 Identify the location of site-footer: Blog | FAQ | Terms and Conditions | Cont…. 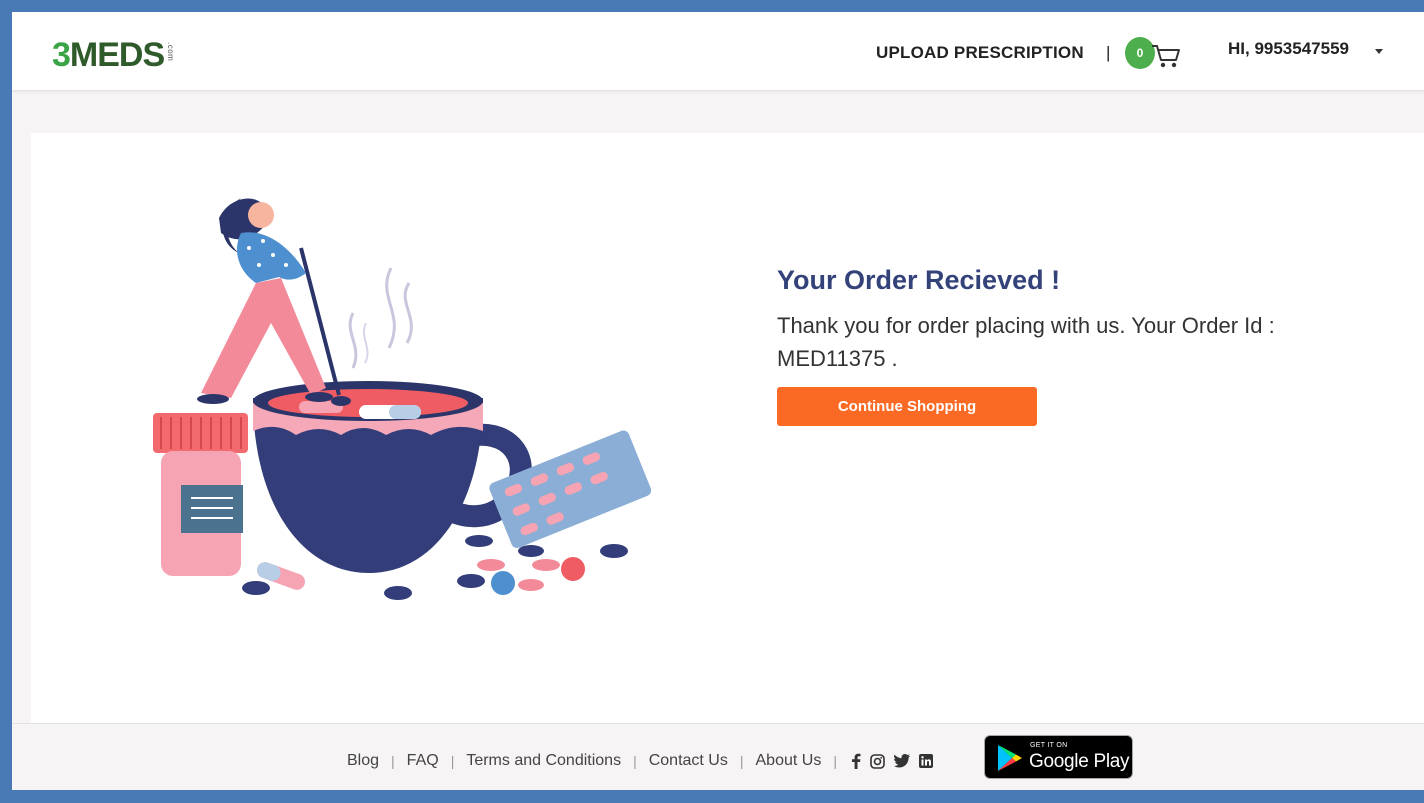
(718, 756).